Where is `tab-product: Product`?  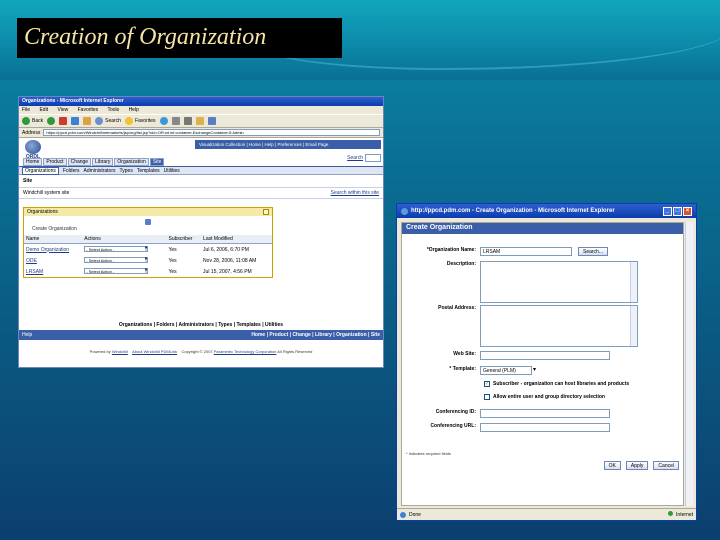
tab-product: Product is located at coordinates (55, 162).